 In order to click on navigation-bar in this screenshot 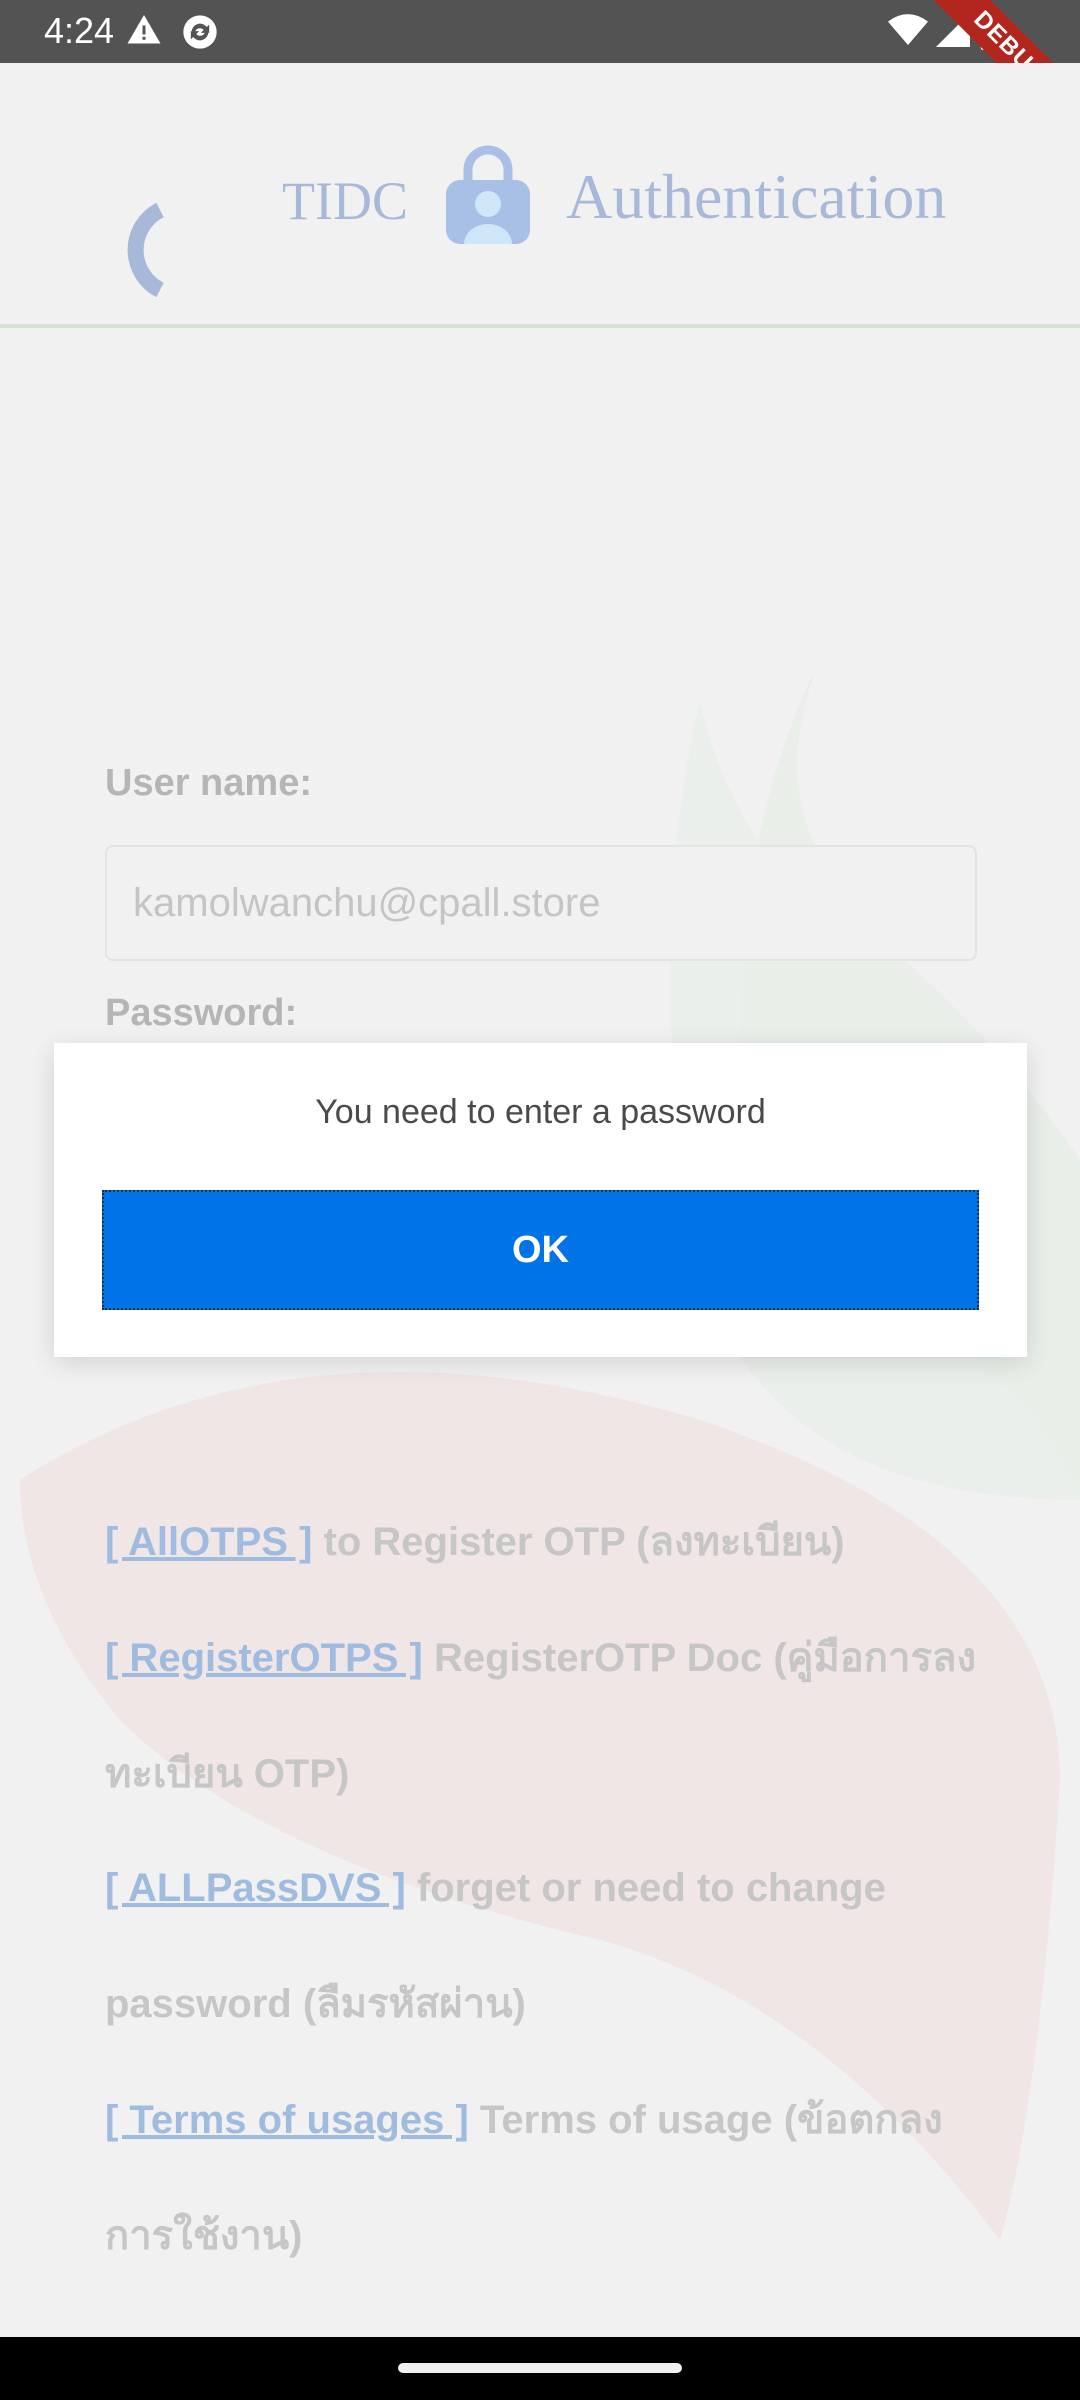, I will do `click(540, 2368)`.